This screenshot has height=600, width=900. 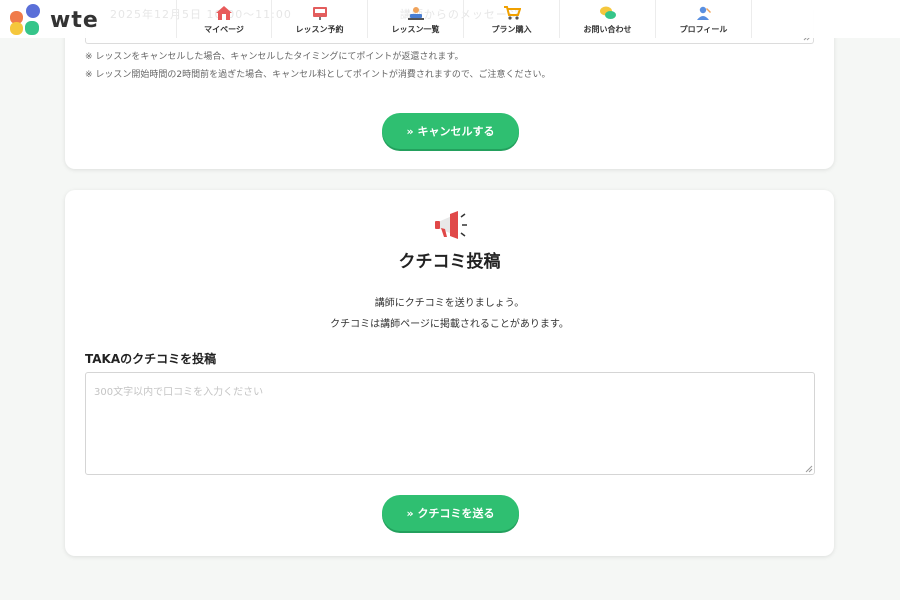 I want to click on nav-label: プロフィール, so click(x=703, y=29).